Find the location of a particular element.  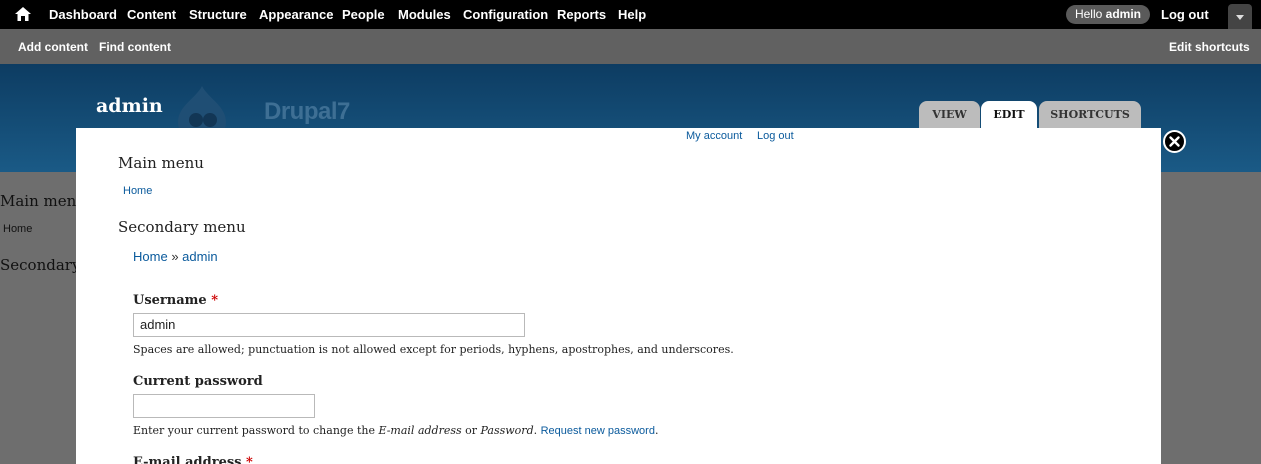

bg-home-link: Home is located at coordinates (18, 229).